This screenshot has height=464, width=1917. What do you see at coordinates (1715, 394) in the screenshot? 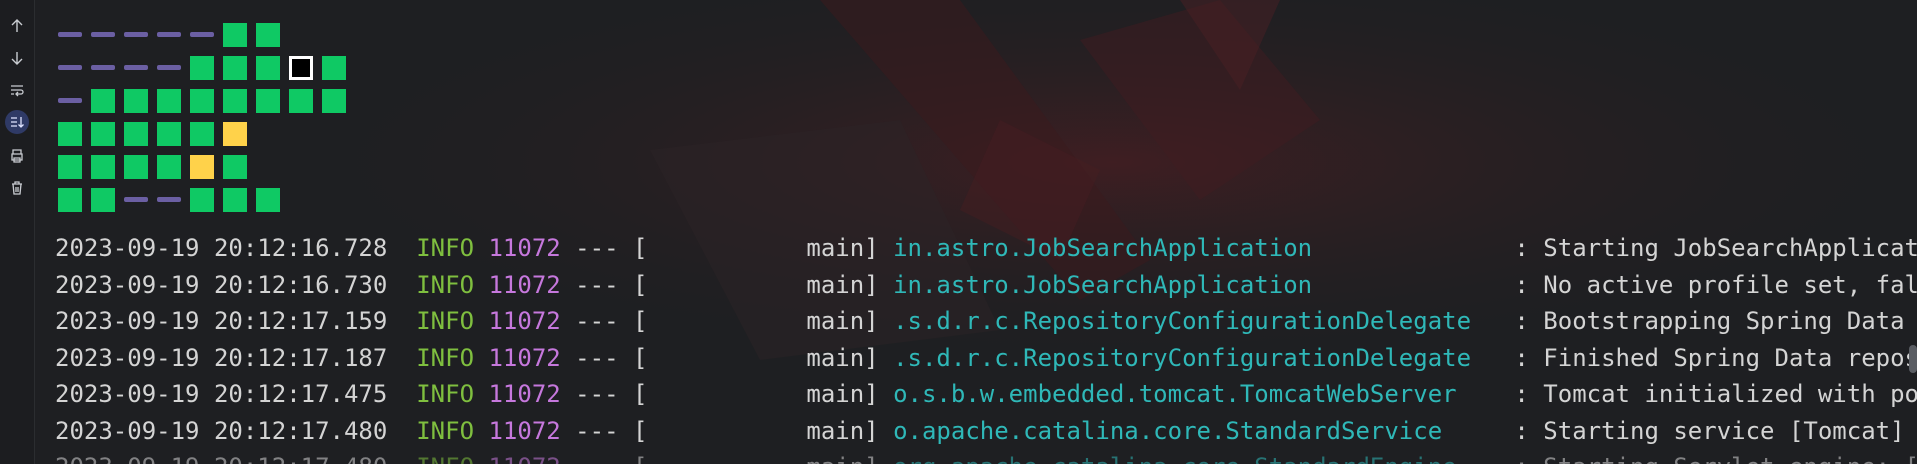
I see `log-message: : Tomcat initialized with port(s):` at bounding box center [1715, 394].